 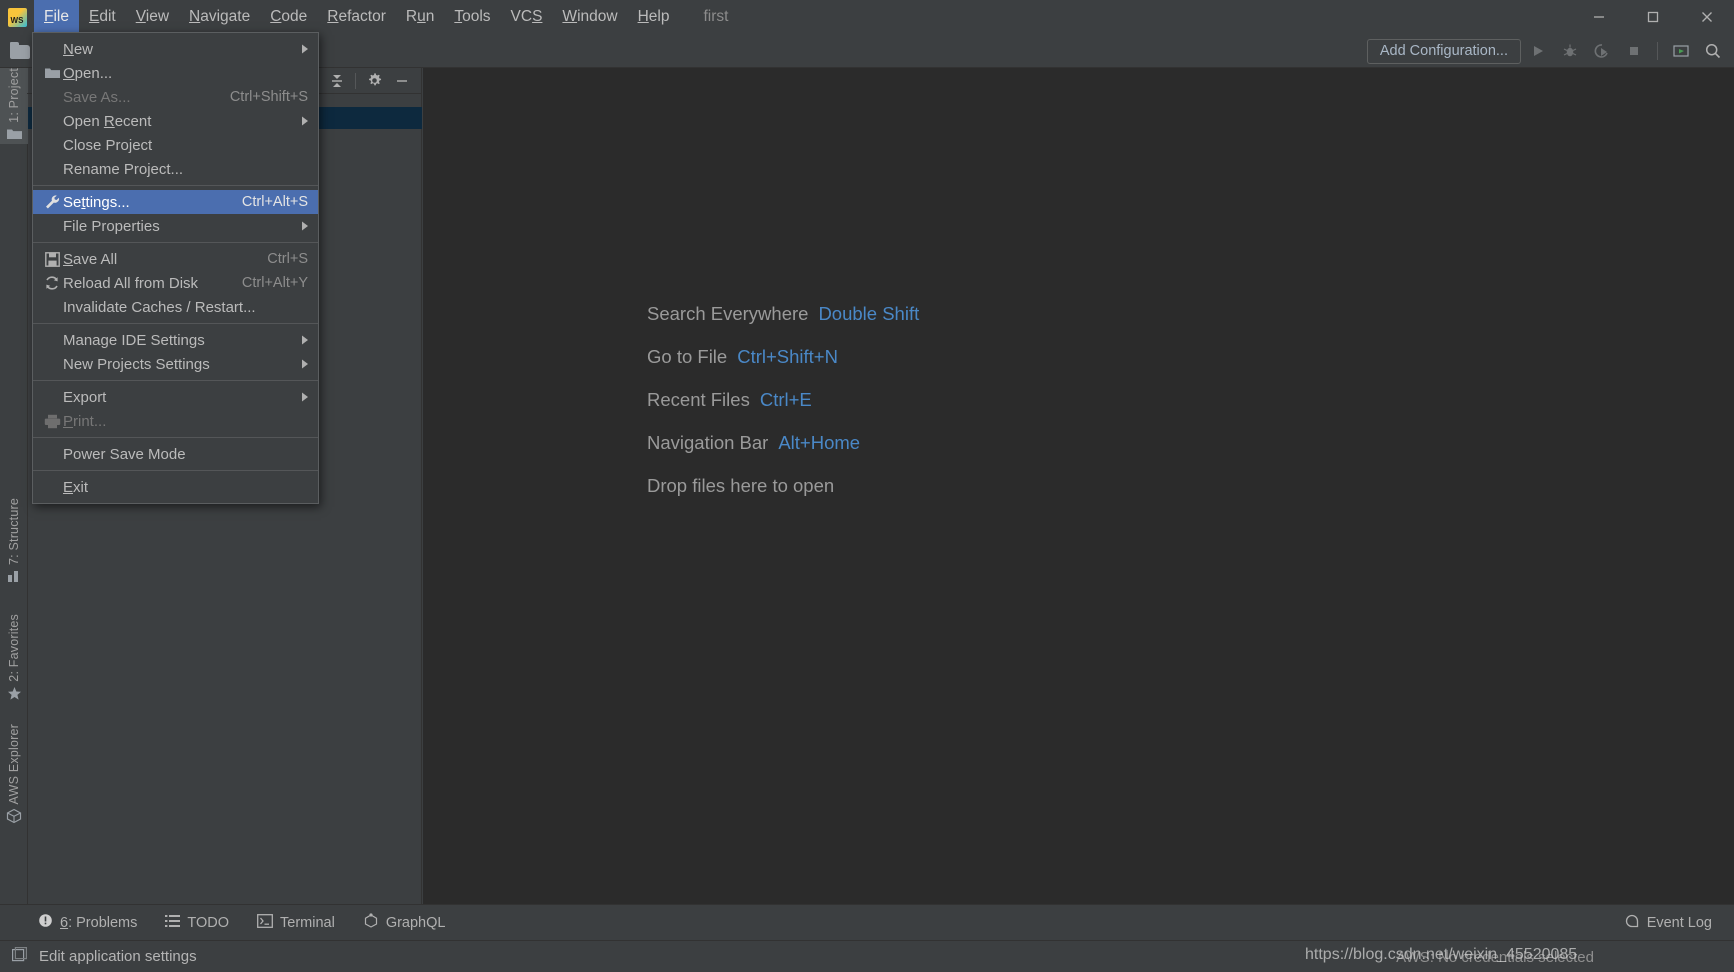 I want to click on menu-run: Run, so click(x=420, y=17).